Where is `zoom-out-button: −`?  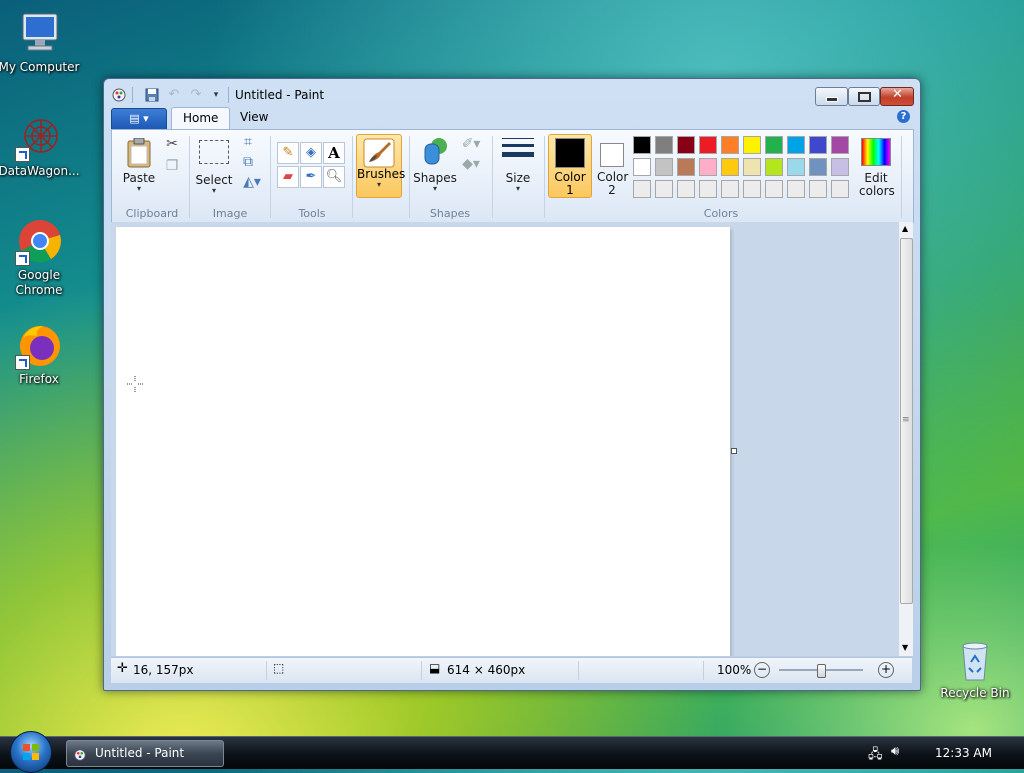 zoom-out-button: − is located at coordinates (762, 670).